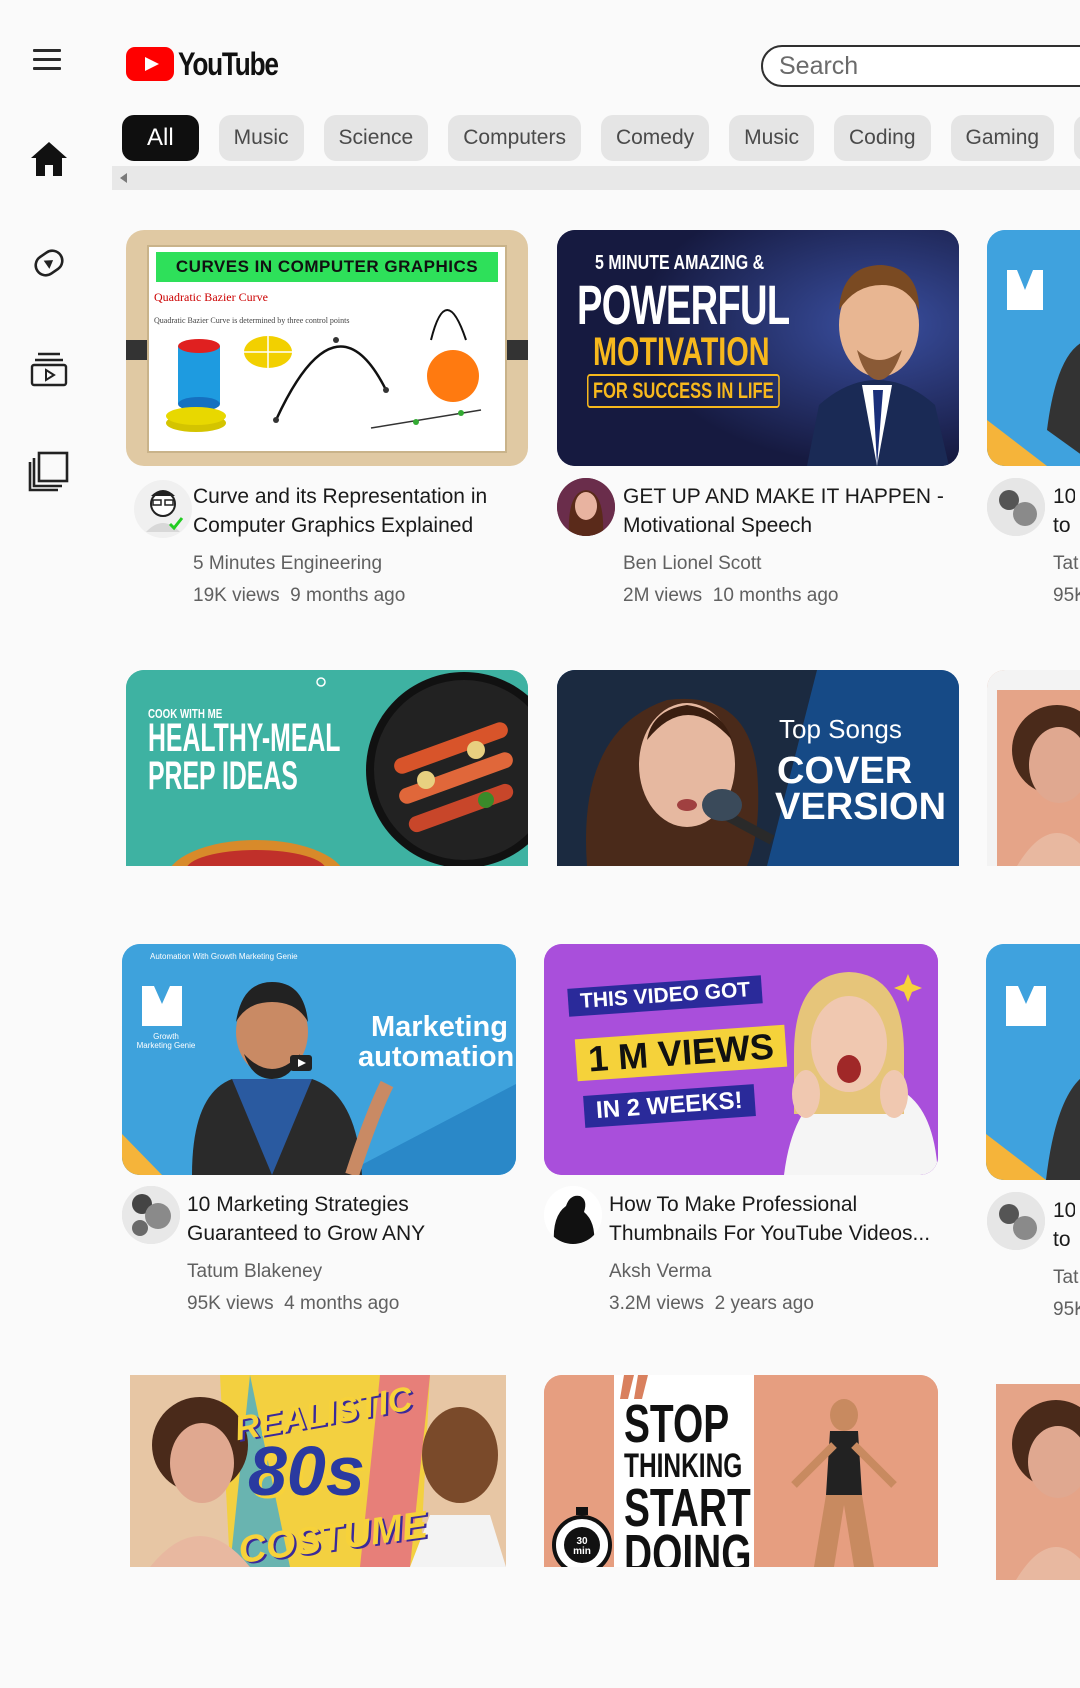 Image resolution: width=1080 pixels, height=1688 pixels. I want to click on thumbnail-text: Growth Marketing Genie, so click(166, 1041).